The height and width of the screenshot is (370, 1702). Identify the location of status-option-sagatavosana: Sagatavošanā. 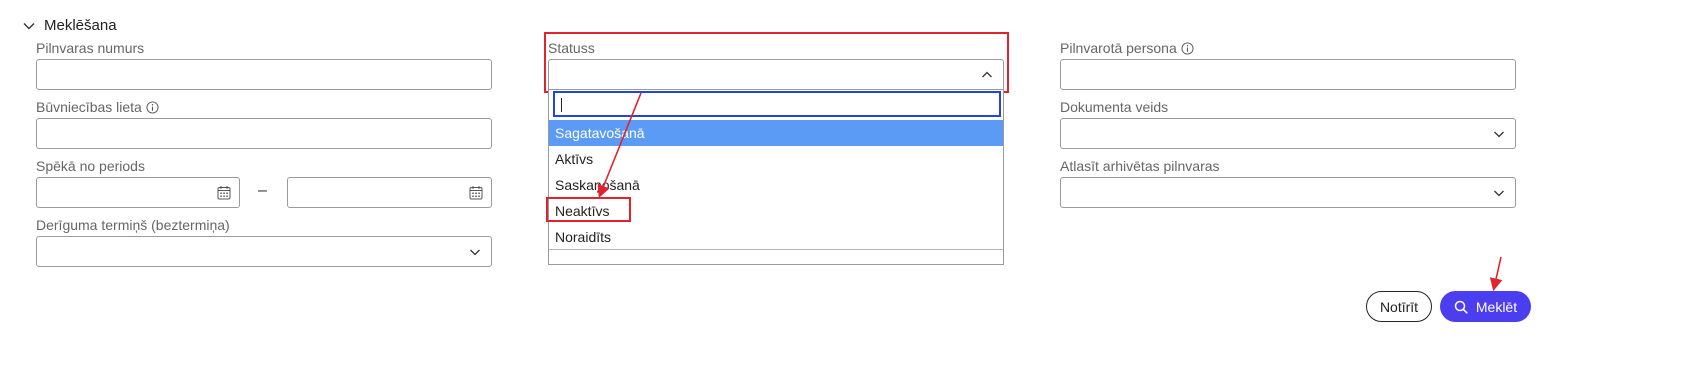
(776, 133).